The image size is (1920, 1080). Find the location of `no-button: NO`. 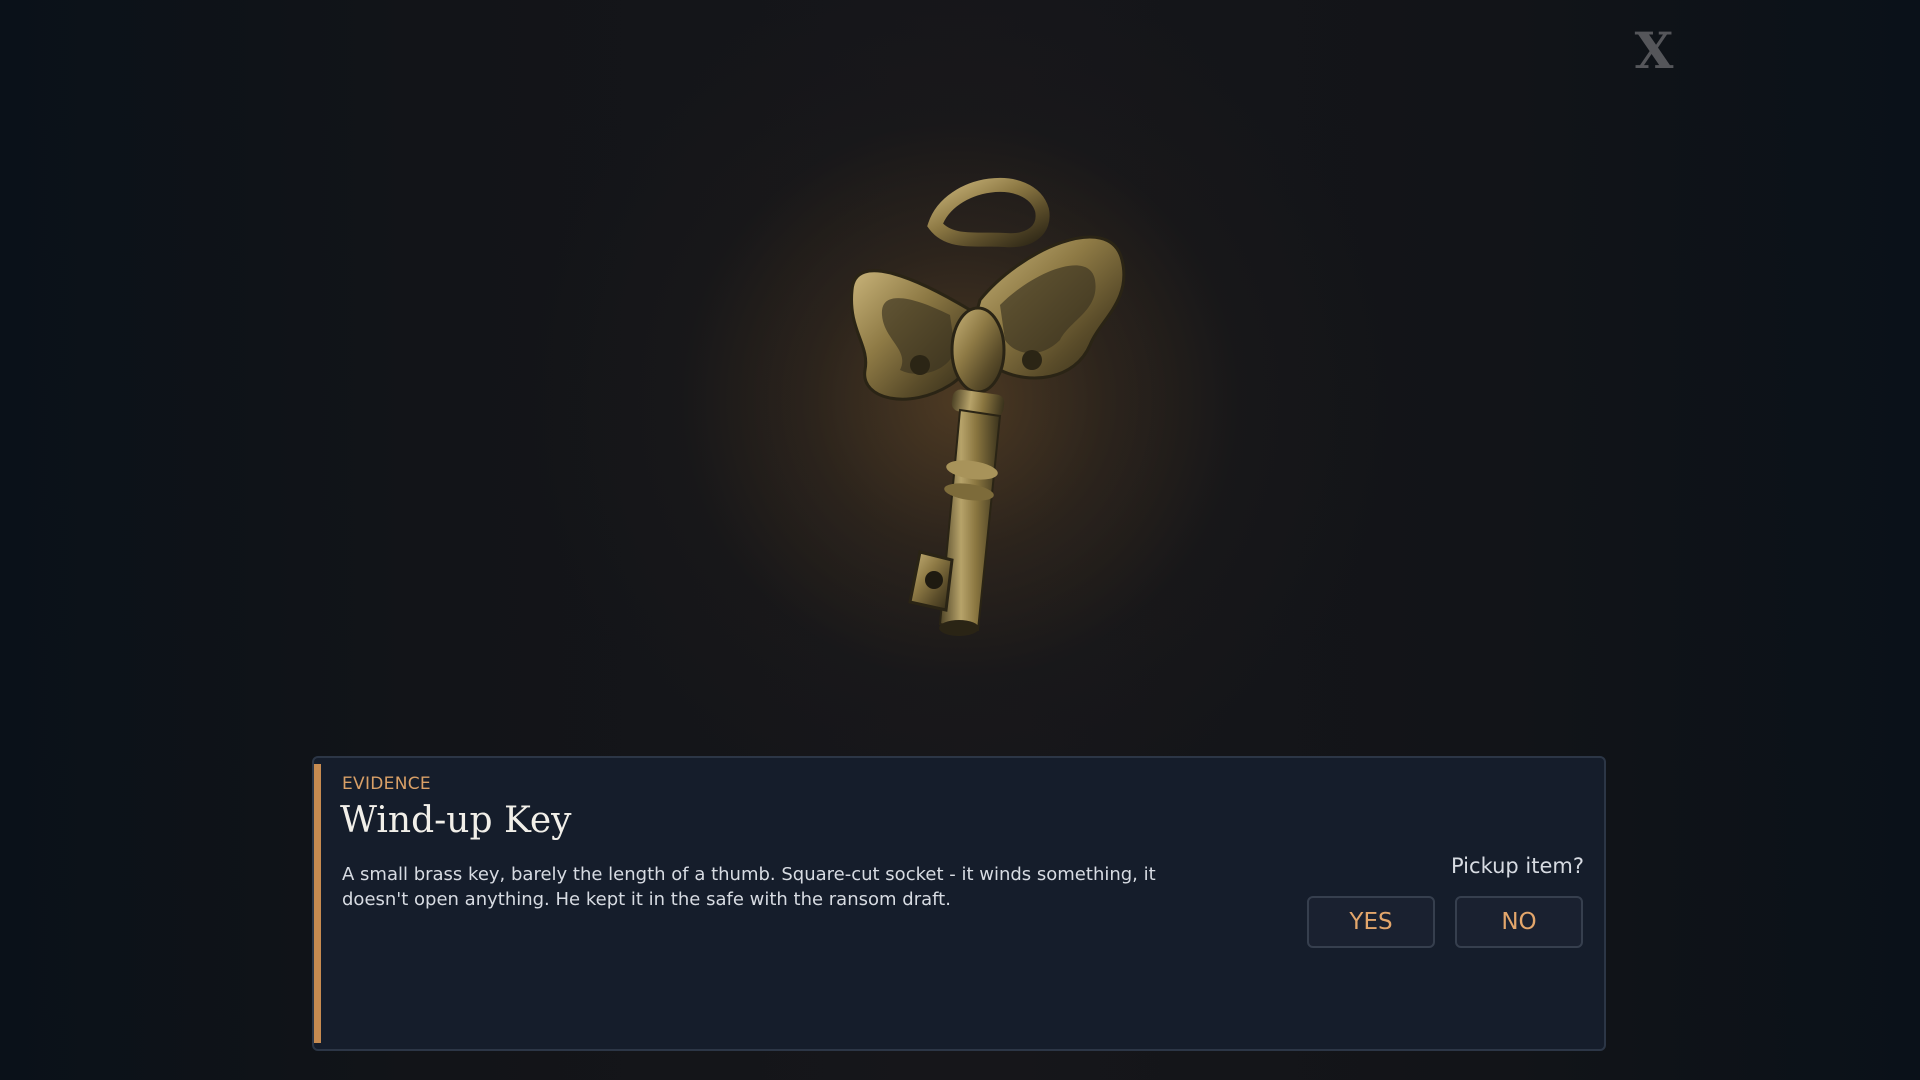

no-button: NO is located at coordinates (1519, 922).